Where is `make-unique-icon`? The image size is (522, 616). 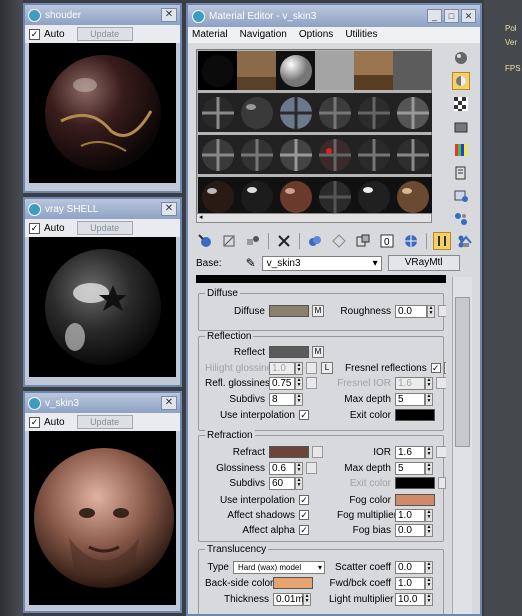
make-unique-icon is located at coordinates (339, 241).